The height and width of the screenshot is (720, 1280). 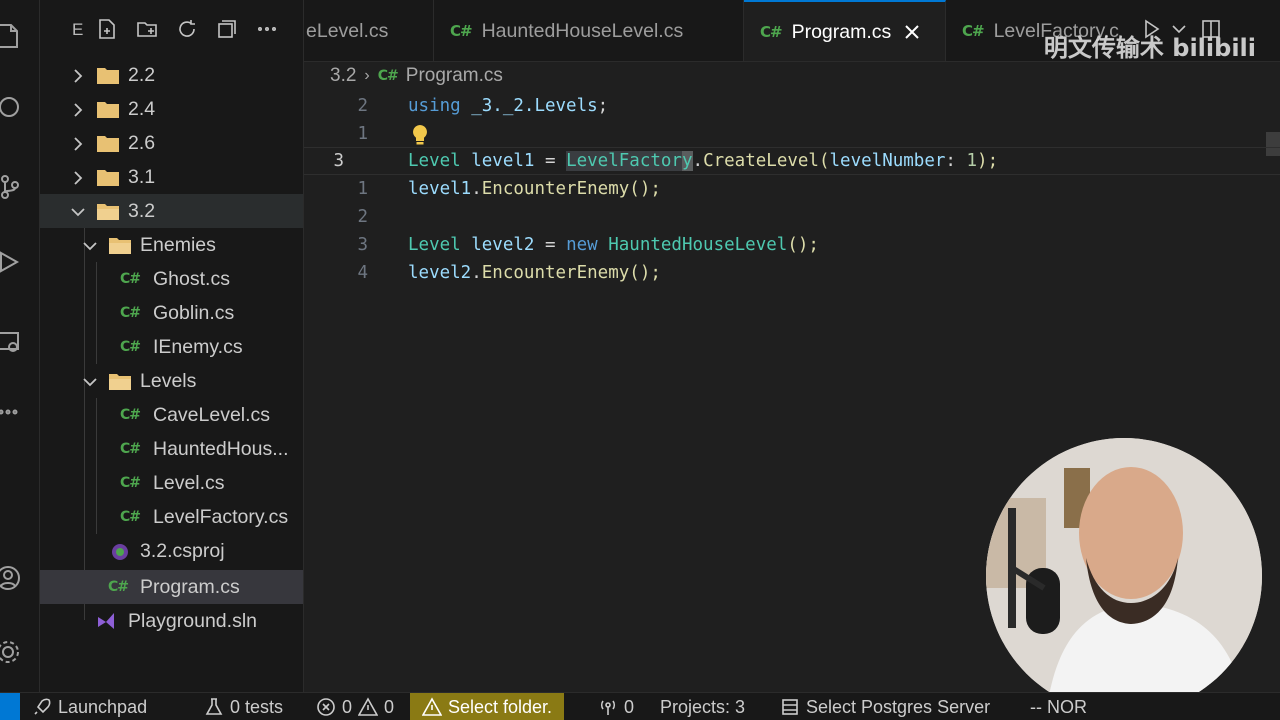 I want to click on account-icon, so click(x=12, y=578).